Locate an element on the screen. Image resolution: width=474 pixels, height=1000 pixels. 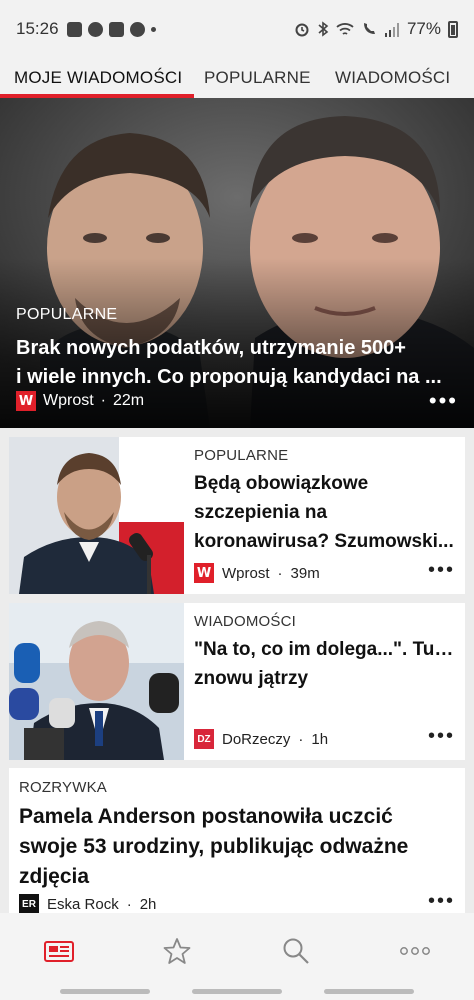
signal-icon is located at coordinates (391, 29).